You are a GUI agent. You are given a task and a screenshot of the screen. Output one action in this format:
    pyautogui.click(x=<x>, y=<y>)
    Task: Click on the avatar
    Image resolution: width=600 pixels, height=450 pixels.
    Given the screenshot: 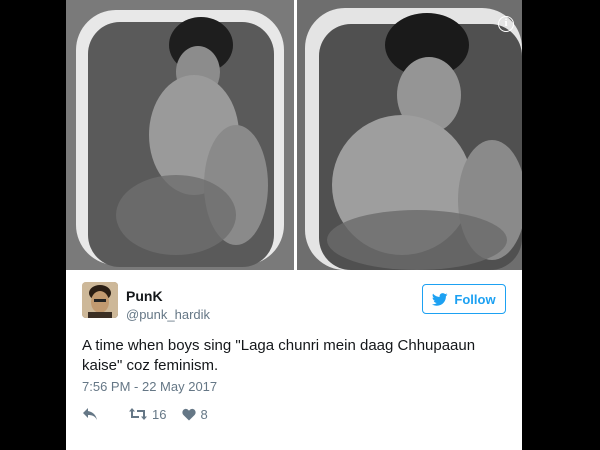 What is the action you would take?
    pyautogui.click(x=100, y=300)
    